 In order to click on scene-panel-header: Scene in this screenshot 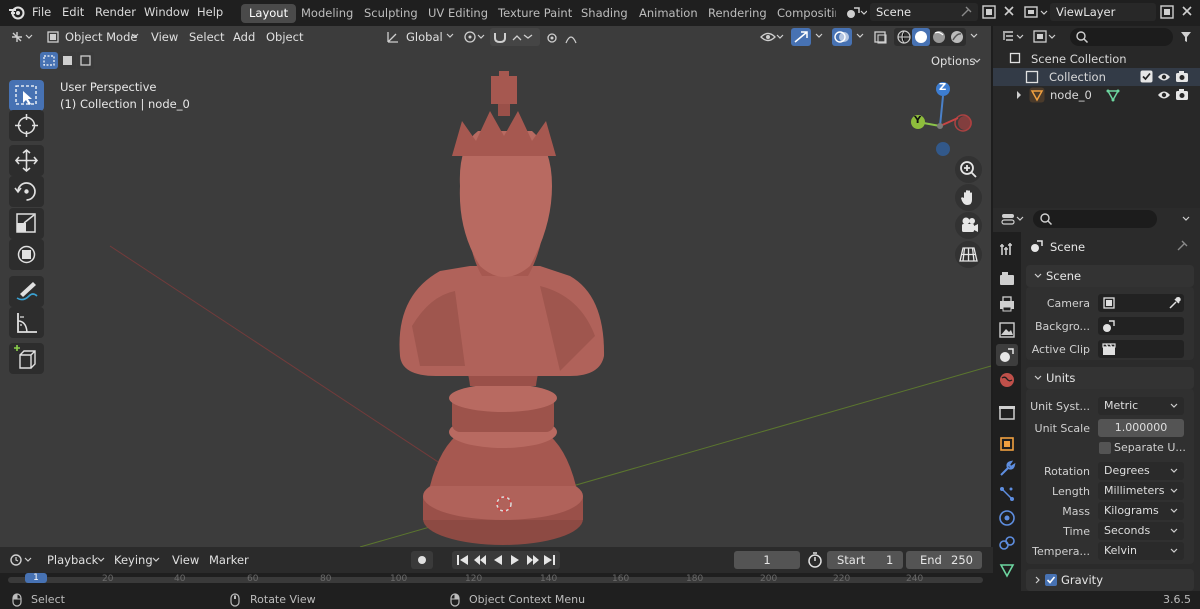, I will do `click(1110, 276)`.